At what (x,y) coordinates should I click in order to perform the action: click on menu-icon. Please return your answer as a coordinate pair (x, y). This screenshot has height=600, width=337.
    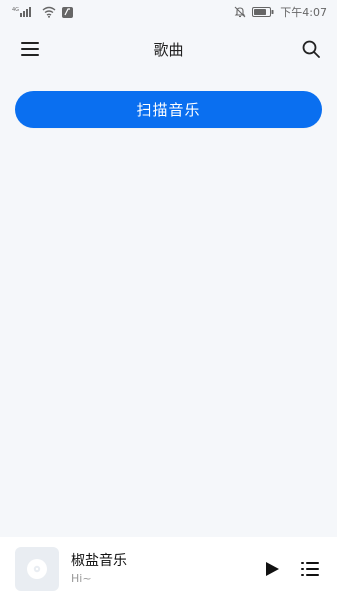
    Looking at the image, I should click on (30, 49).